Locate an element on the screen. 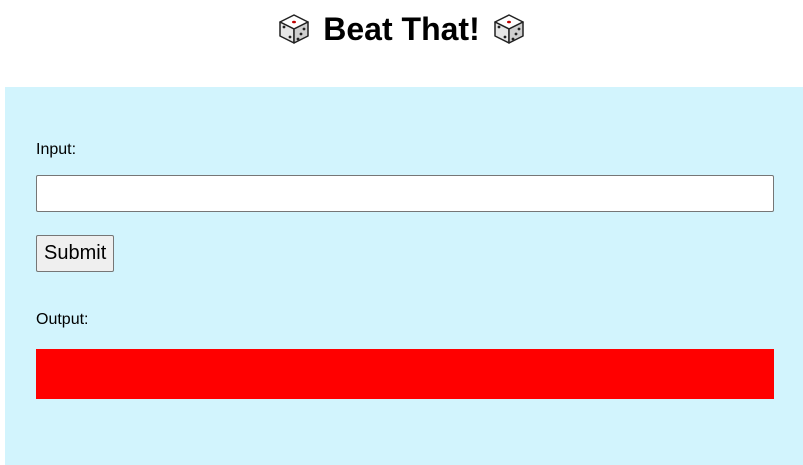  page-header: Beat That! is located at coordinates (401, 29).